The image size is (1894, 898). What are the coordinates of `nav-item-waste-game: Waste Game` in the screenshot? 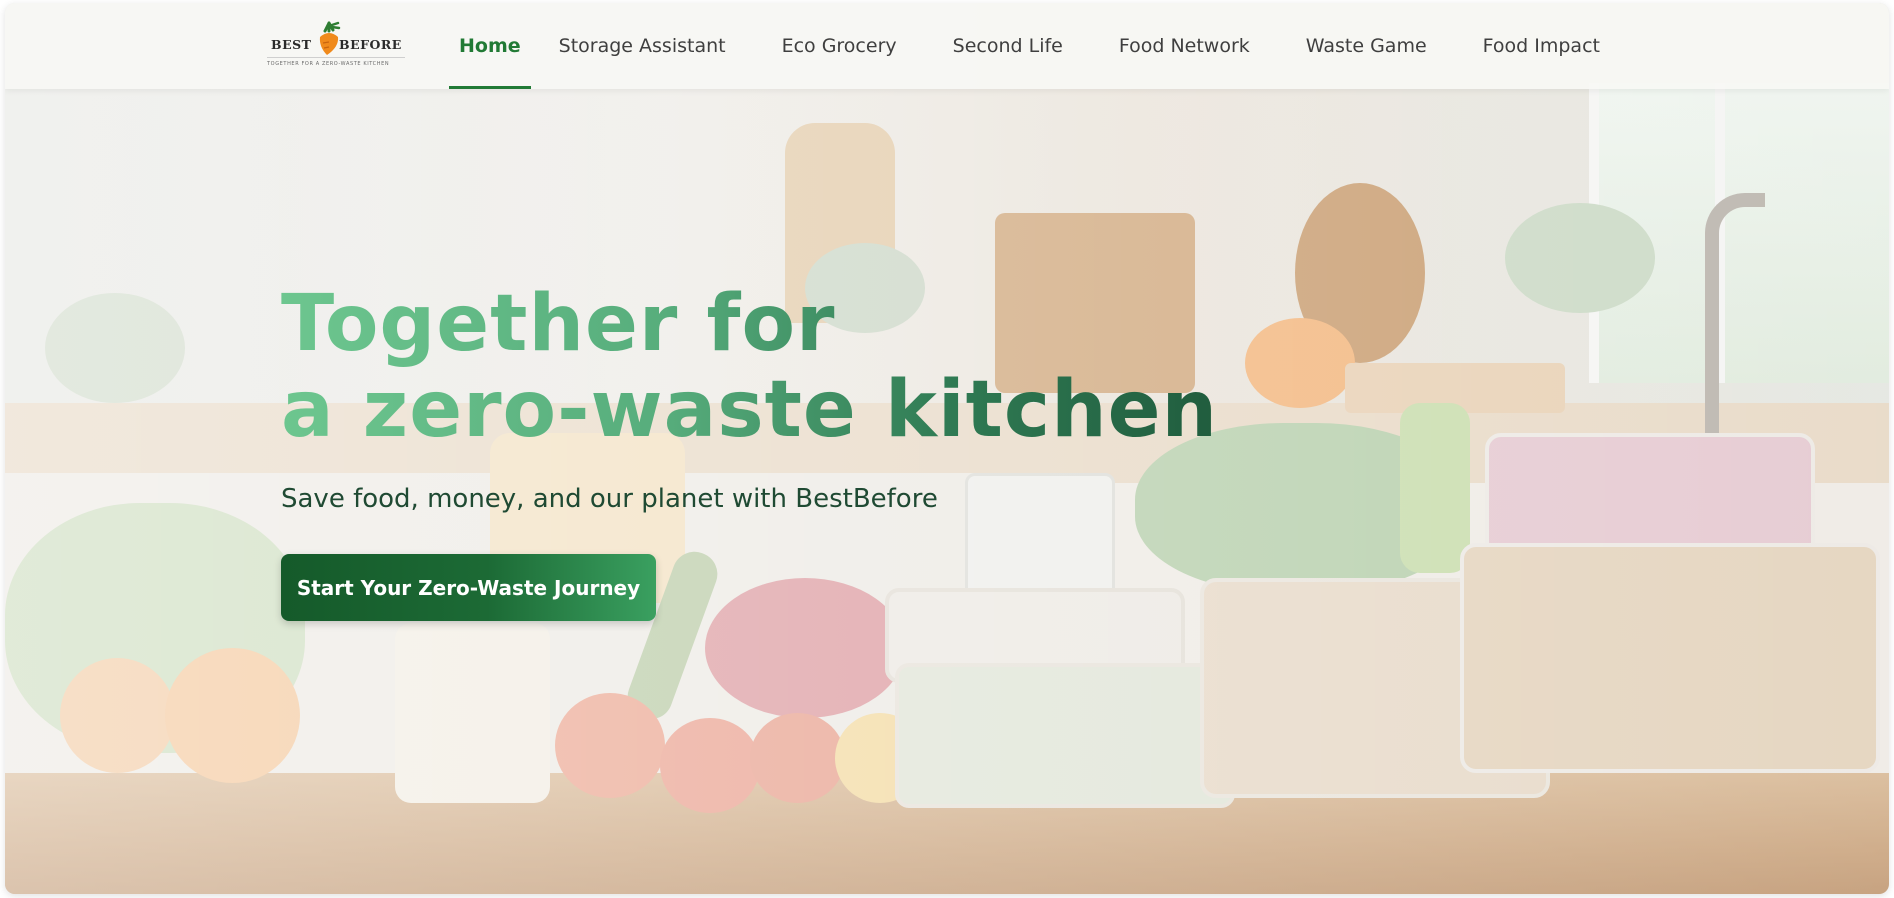 It's located at (1366, 46).